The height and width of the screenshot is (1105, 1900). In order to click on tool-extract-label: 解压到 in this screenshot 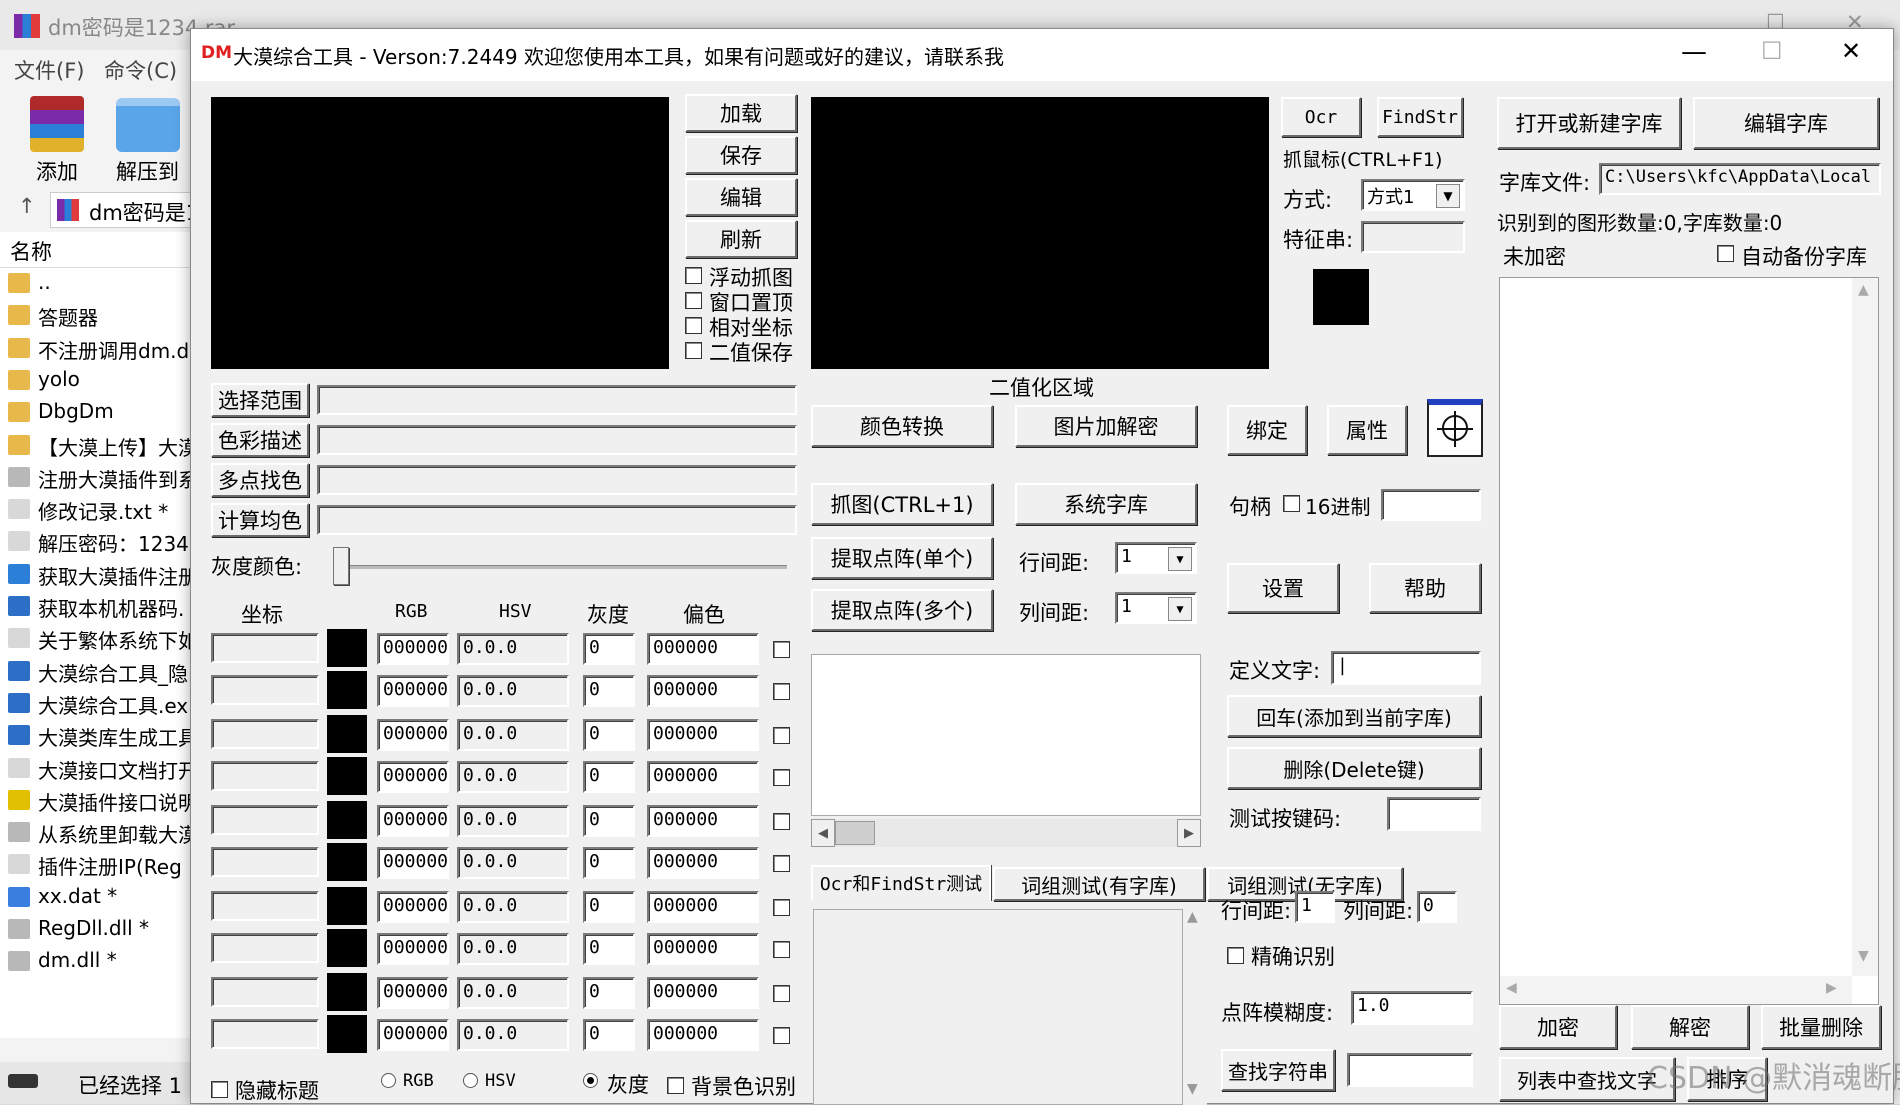, I will do `click(147, 171)`.